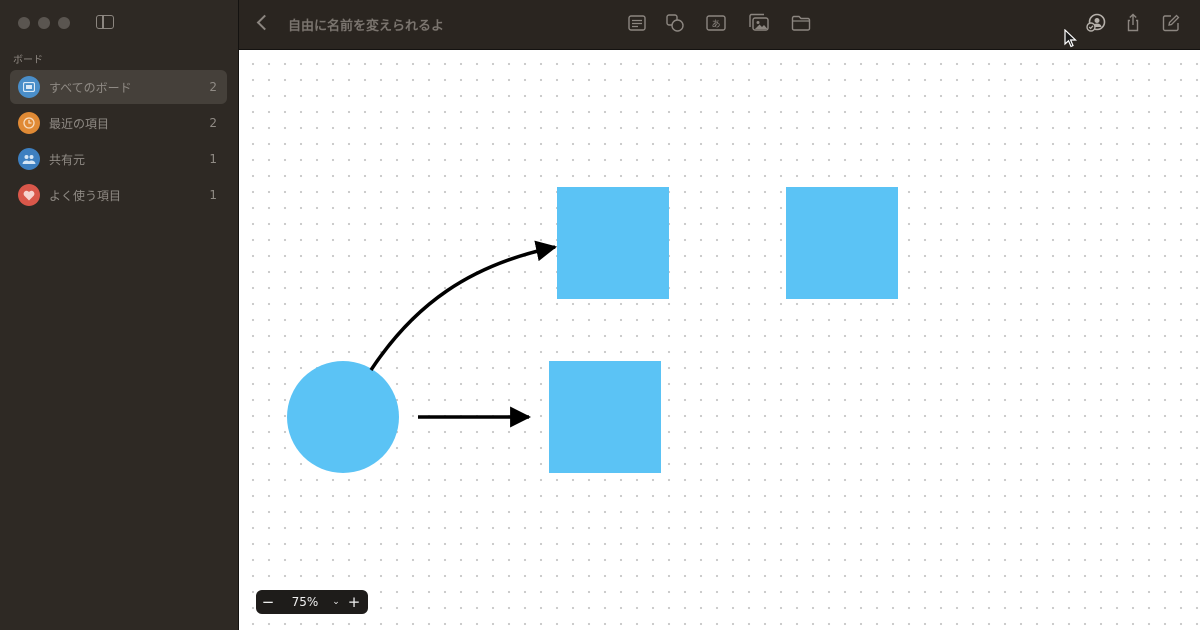  I want to click on zoom-in-button: +, so click(354, 602).